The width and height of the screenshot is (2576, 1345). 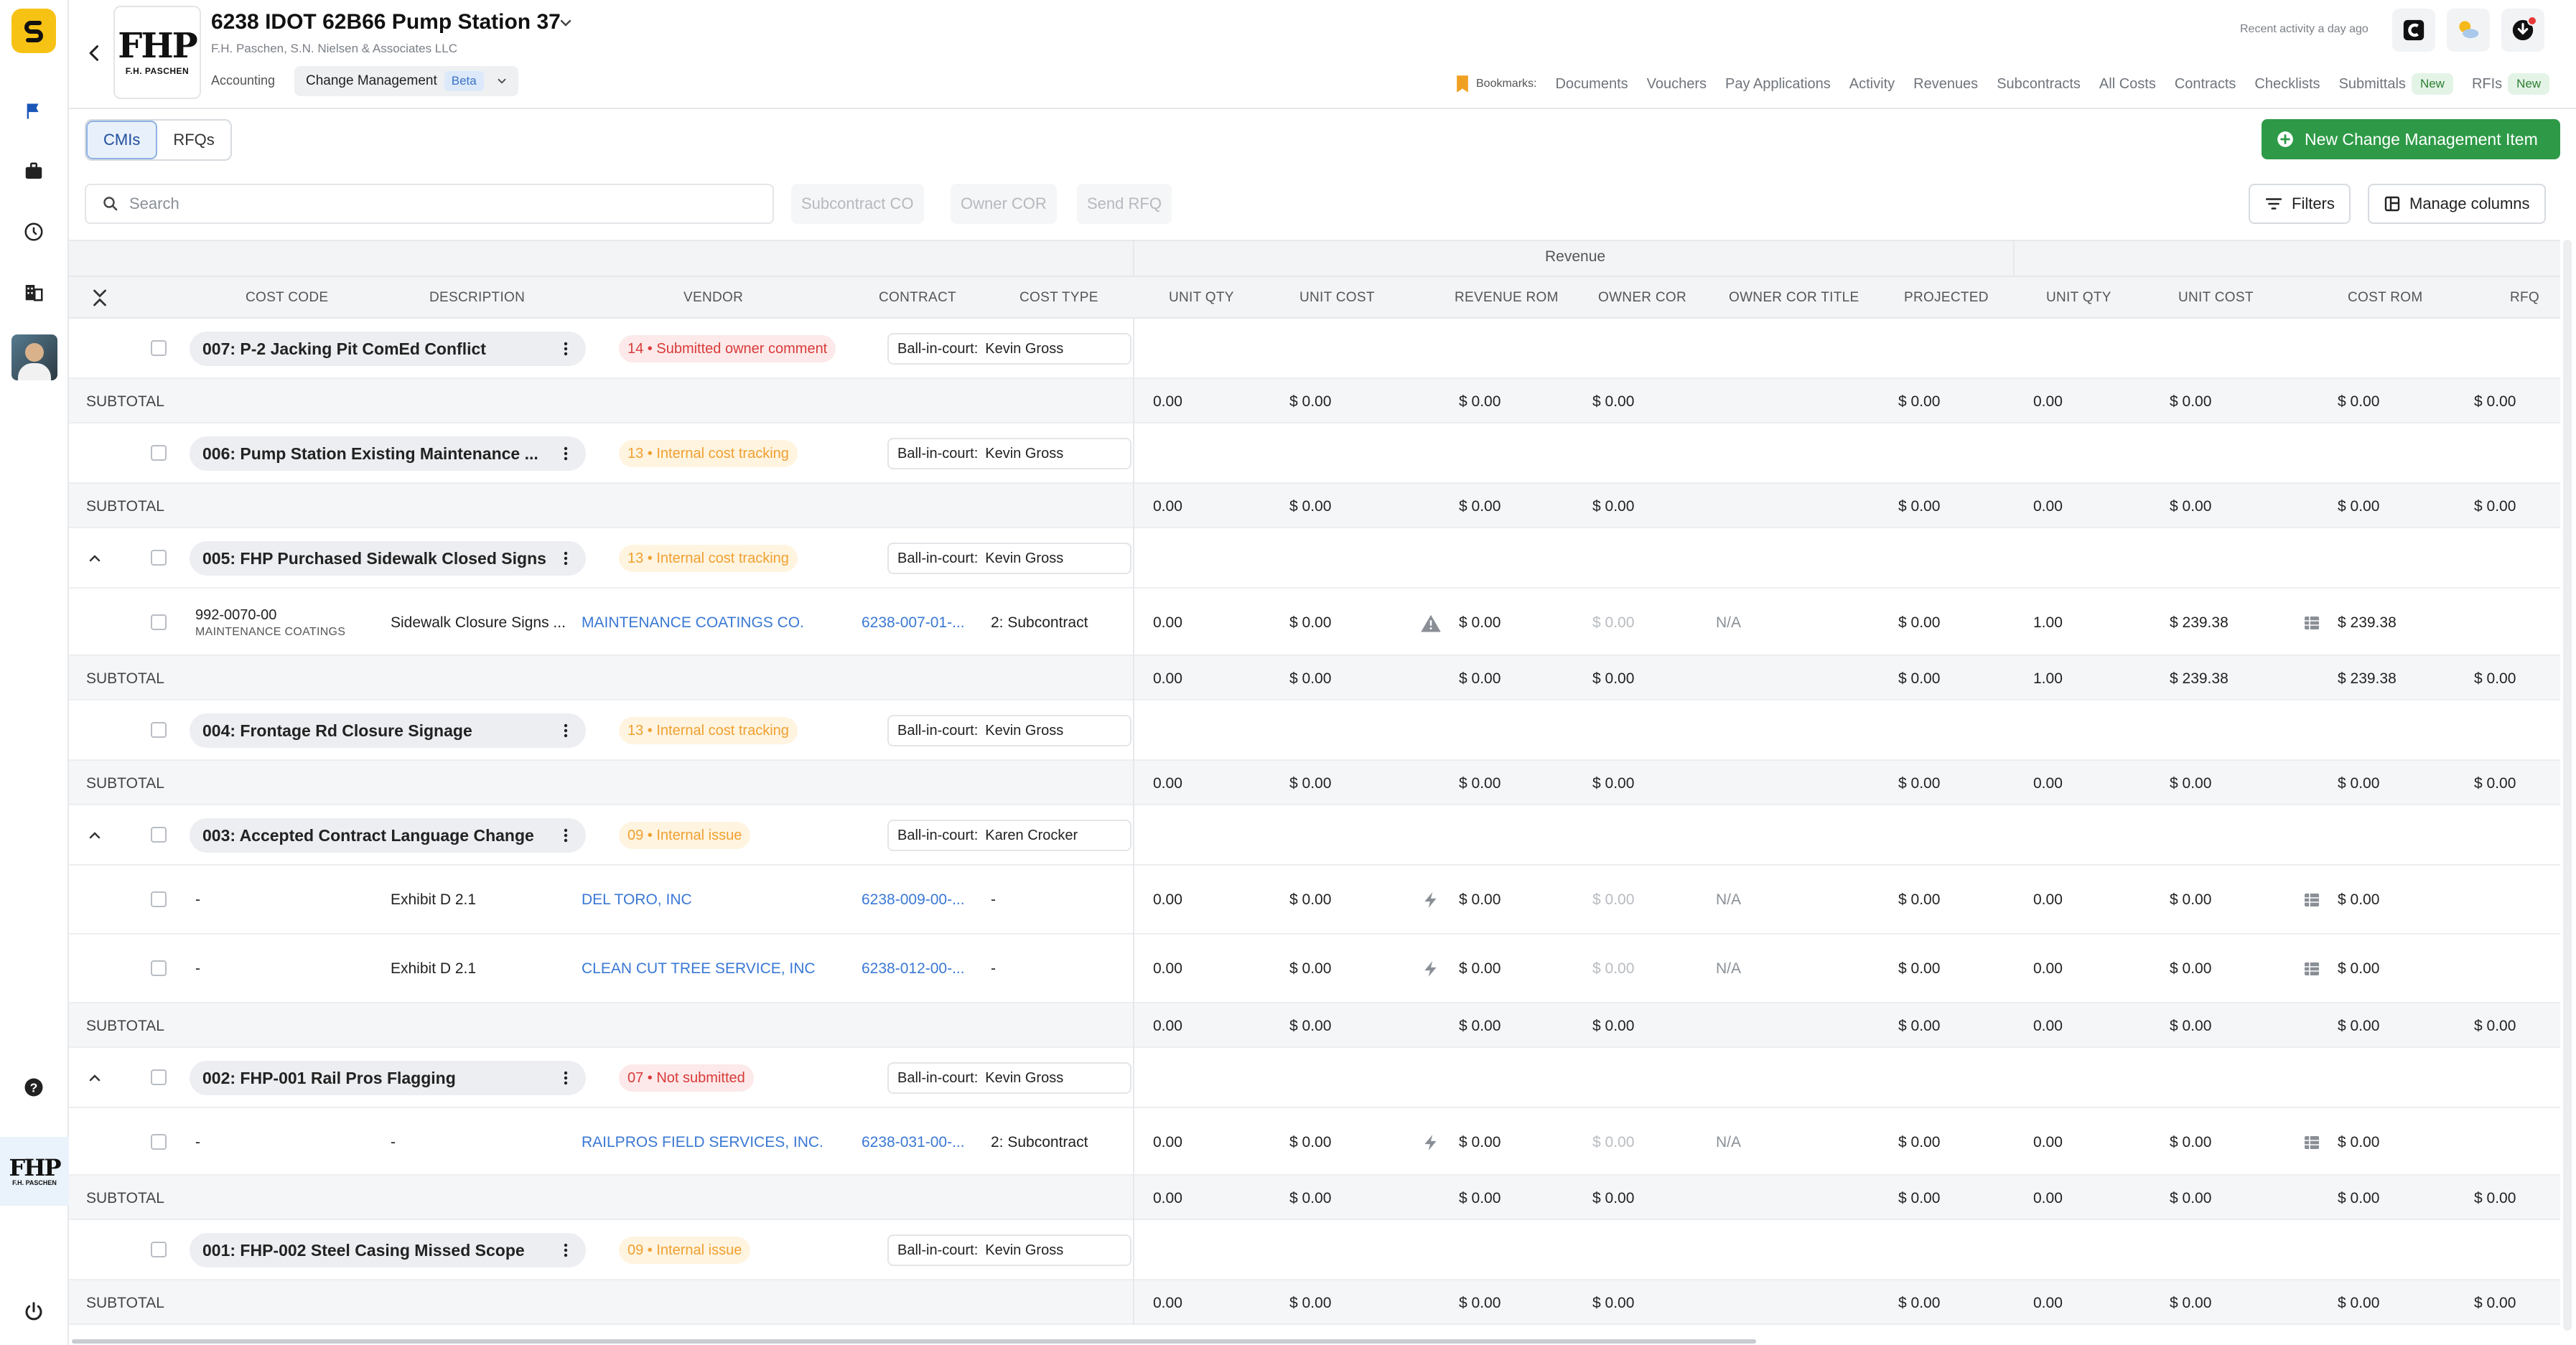 I want to click on company-switcher: FHP F.H. PASCHEN, so click(x=34, y=1171).